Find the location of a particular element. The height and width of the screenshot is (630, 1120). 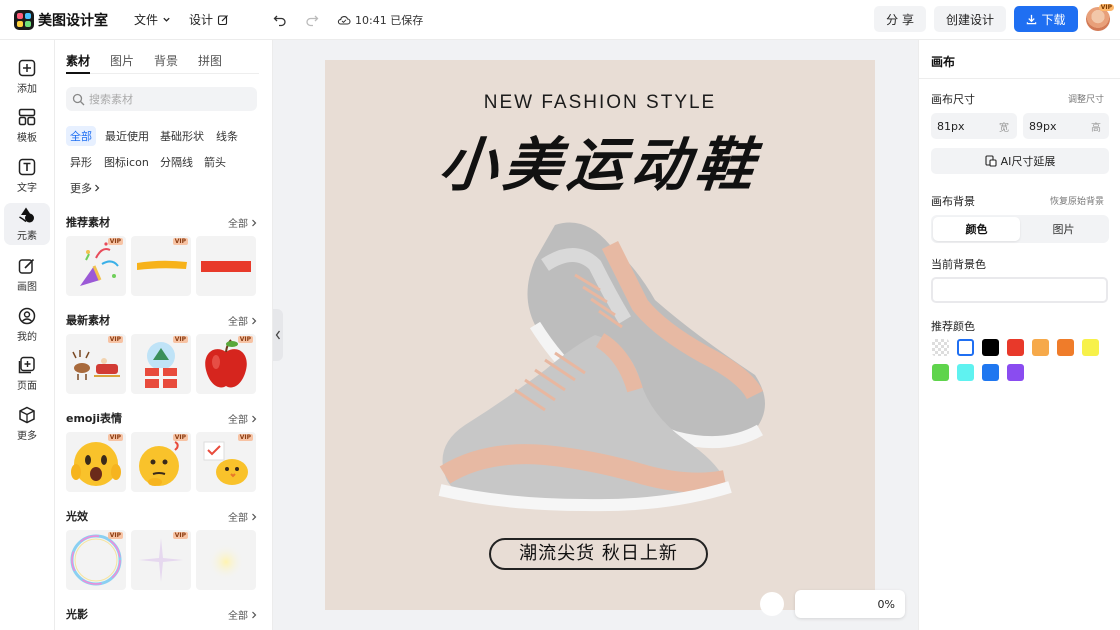

asset-red-bar is located at coordinates (226, 266).